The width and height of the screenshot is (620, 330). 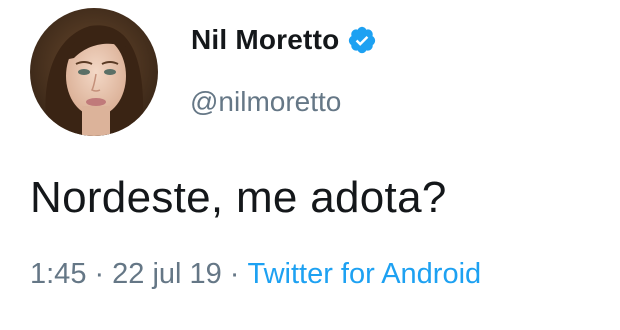 What do you see at coordinates (265, 40) in the screenshot?
I see `display-name: Nil Moretto` at bounding box center [265, 40].